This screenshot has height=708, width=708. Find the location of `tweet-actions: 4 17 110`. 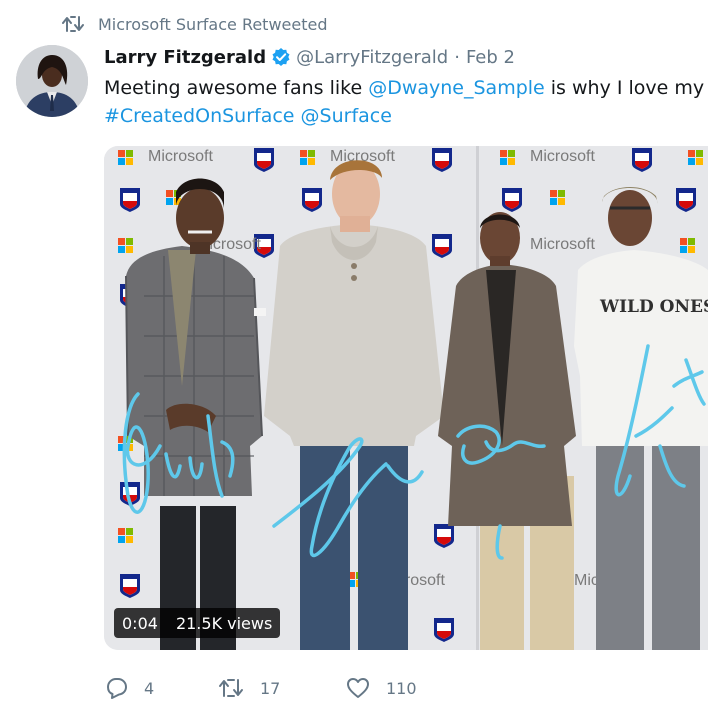

tweet-actions: 4 17 110 is located at coordinates (260, 688).